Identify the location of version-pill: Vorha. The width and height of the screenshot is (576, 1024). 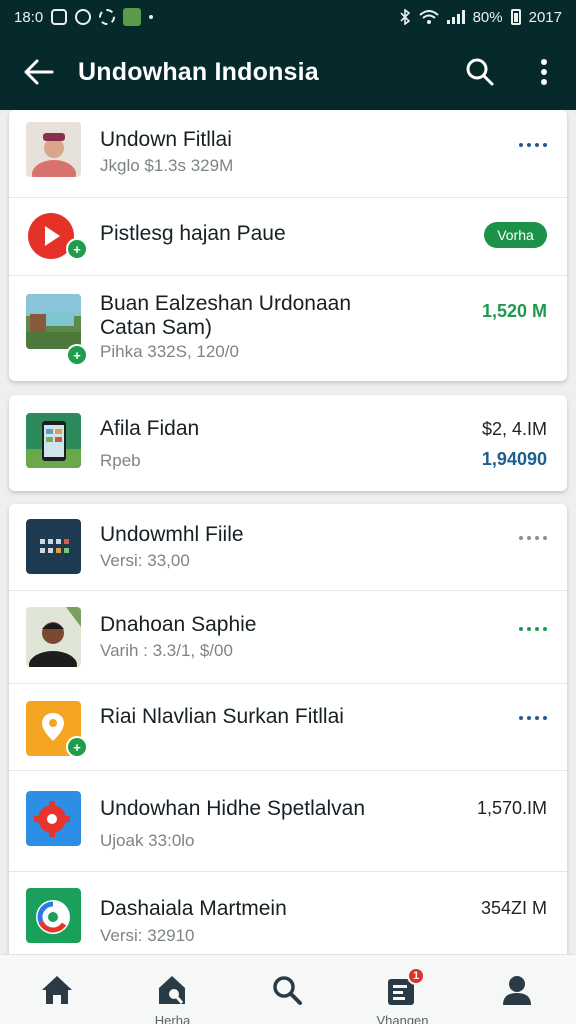
(515, 235).